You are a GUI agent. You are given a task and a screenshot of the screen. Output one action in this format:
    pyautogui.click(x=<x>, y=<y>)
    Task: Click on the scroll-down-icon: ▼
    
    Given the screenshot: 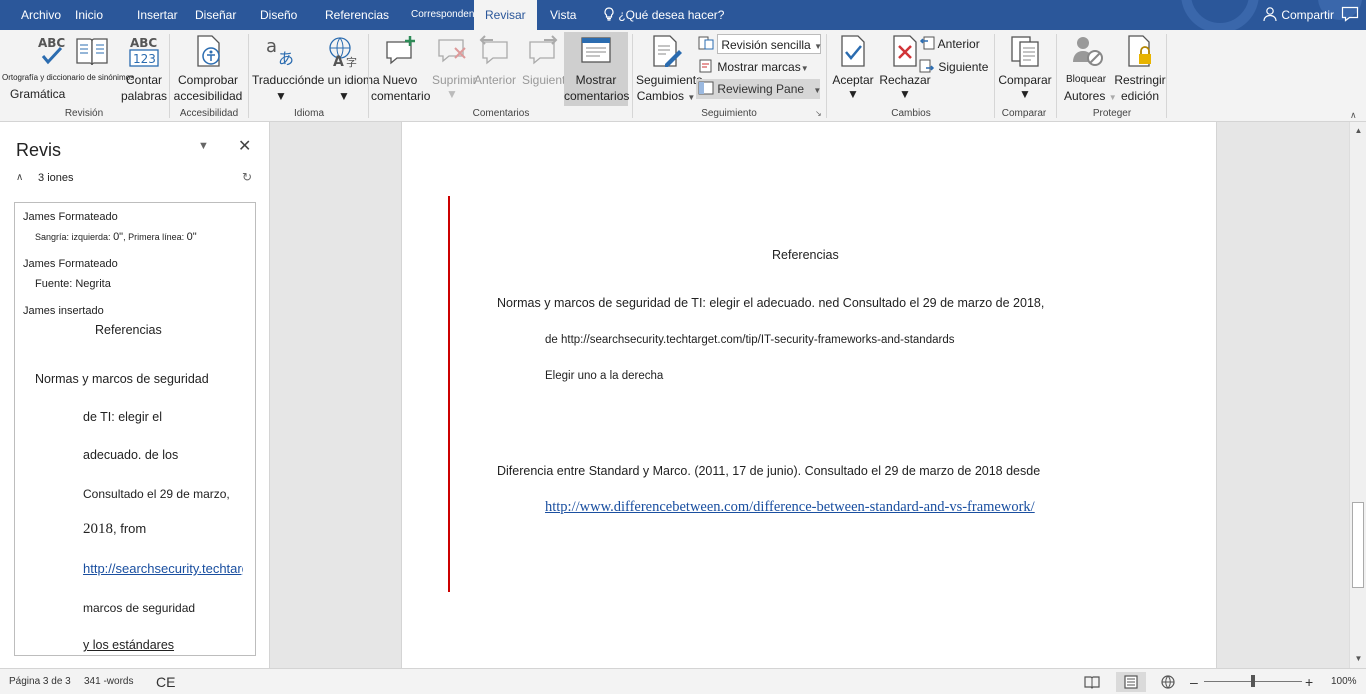 What is the action you would take?
    pyautogui.click(x=1358, y=659)
    